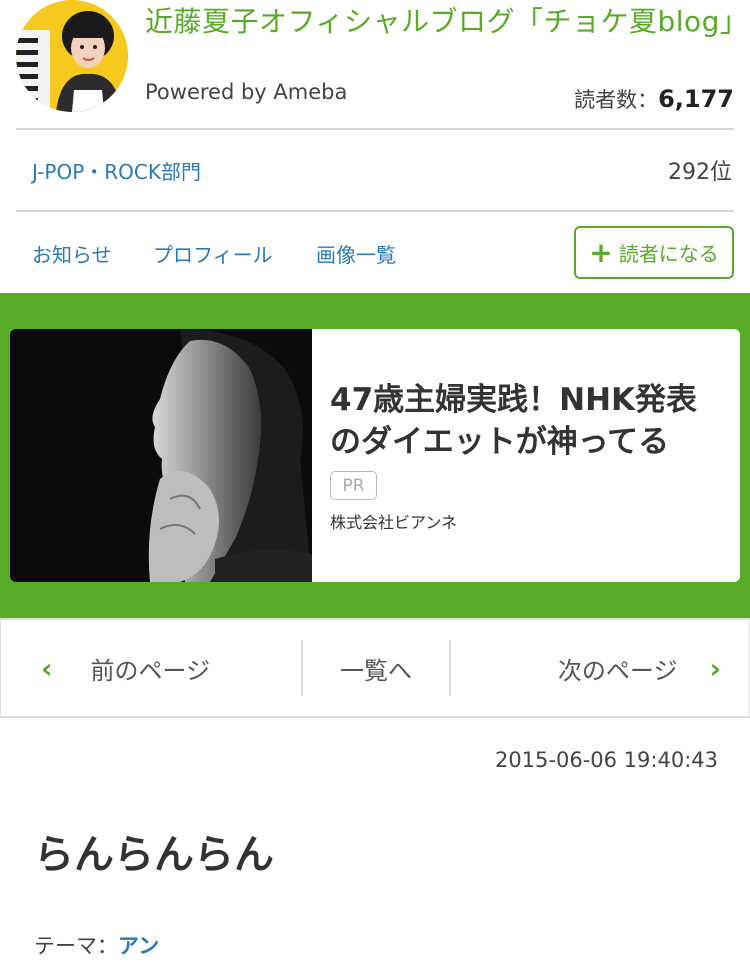  Describe the element at coordinates (150, 670) in the screenshot. I see `prev-page-label: 前のページ` at that location.